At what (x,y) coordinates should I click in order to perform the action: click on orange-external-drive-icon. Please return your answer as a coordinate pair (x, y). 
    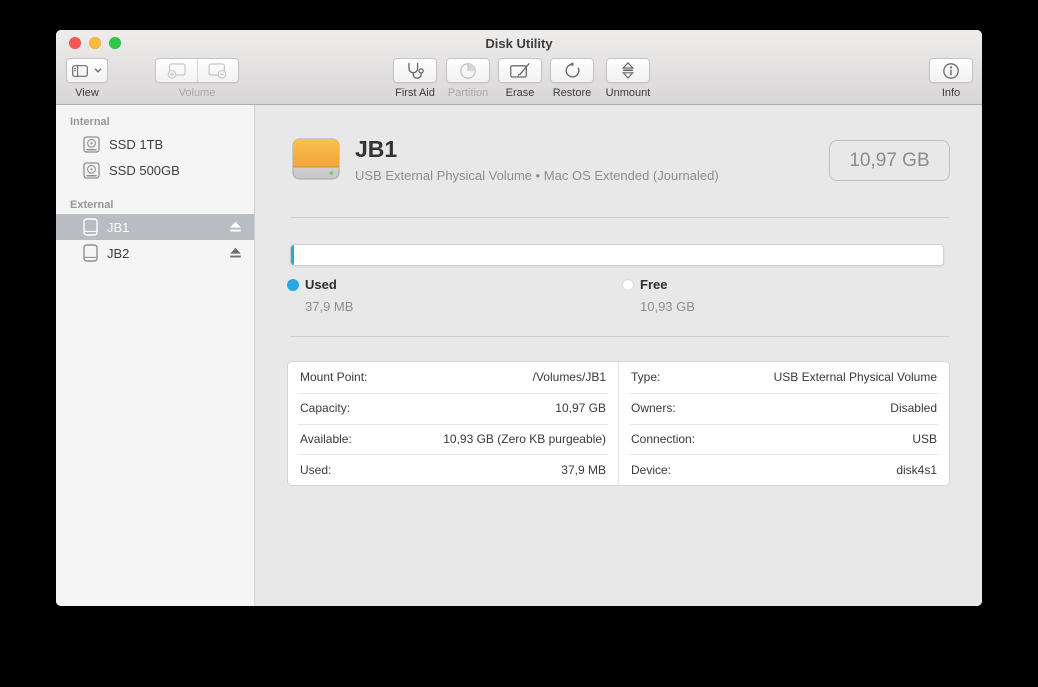
    Looking at the image, I should click on (316, 159).